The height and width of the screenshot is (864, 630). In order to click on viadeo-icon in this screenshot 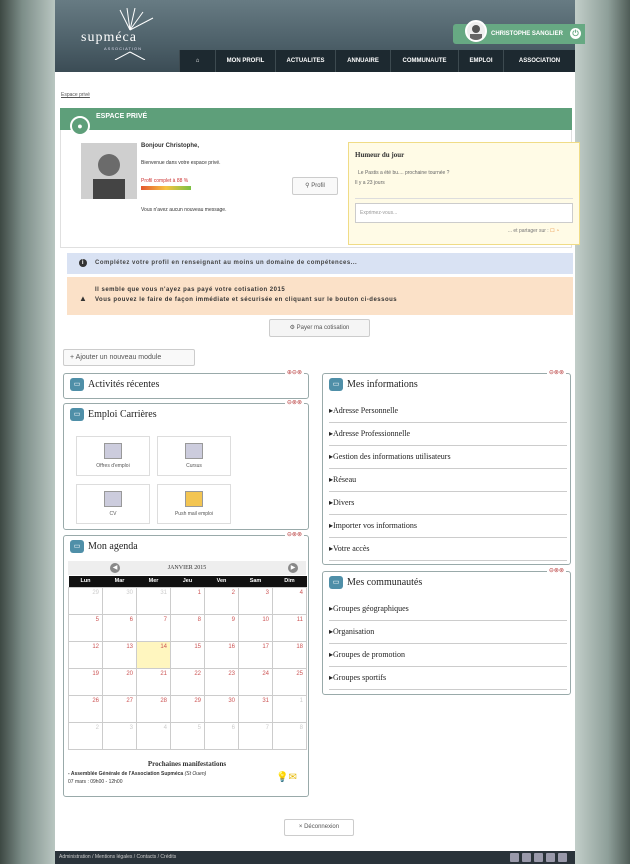, I will do `click(562, 857)`.